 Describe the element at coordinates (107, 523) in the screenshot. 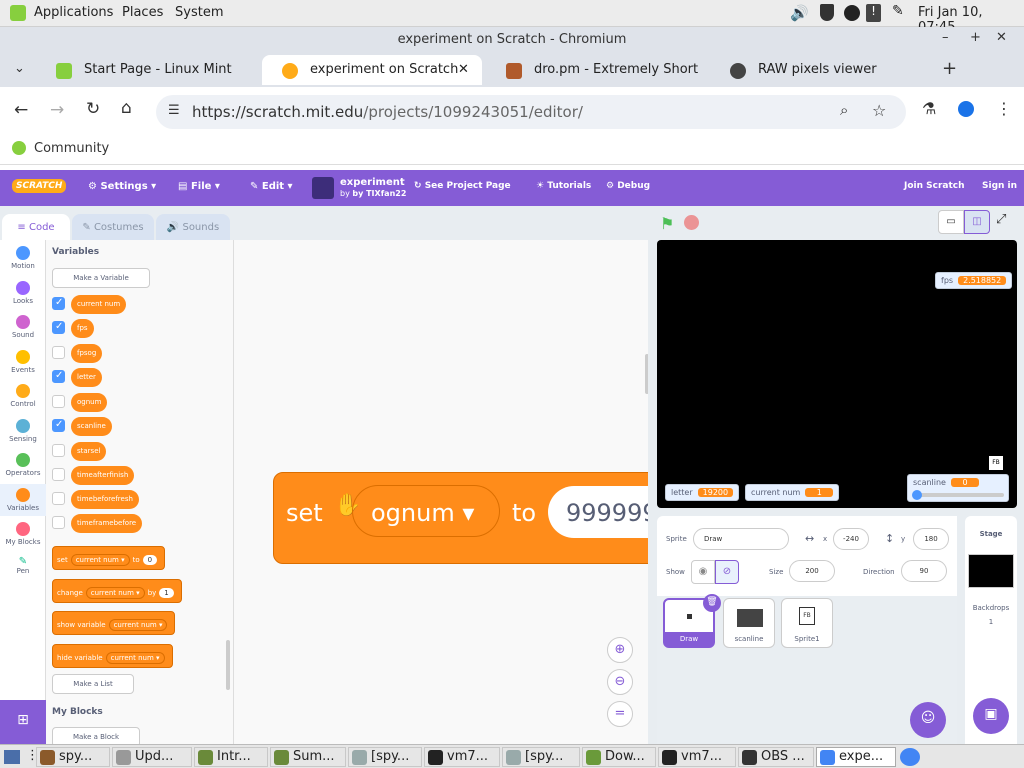

I see `variable-reporter: timeframebefore` at that location.